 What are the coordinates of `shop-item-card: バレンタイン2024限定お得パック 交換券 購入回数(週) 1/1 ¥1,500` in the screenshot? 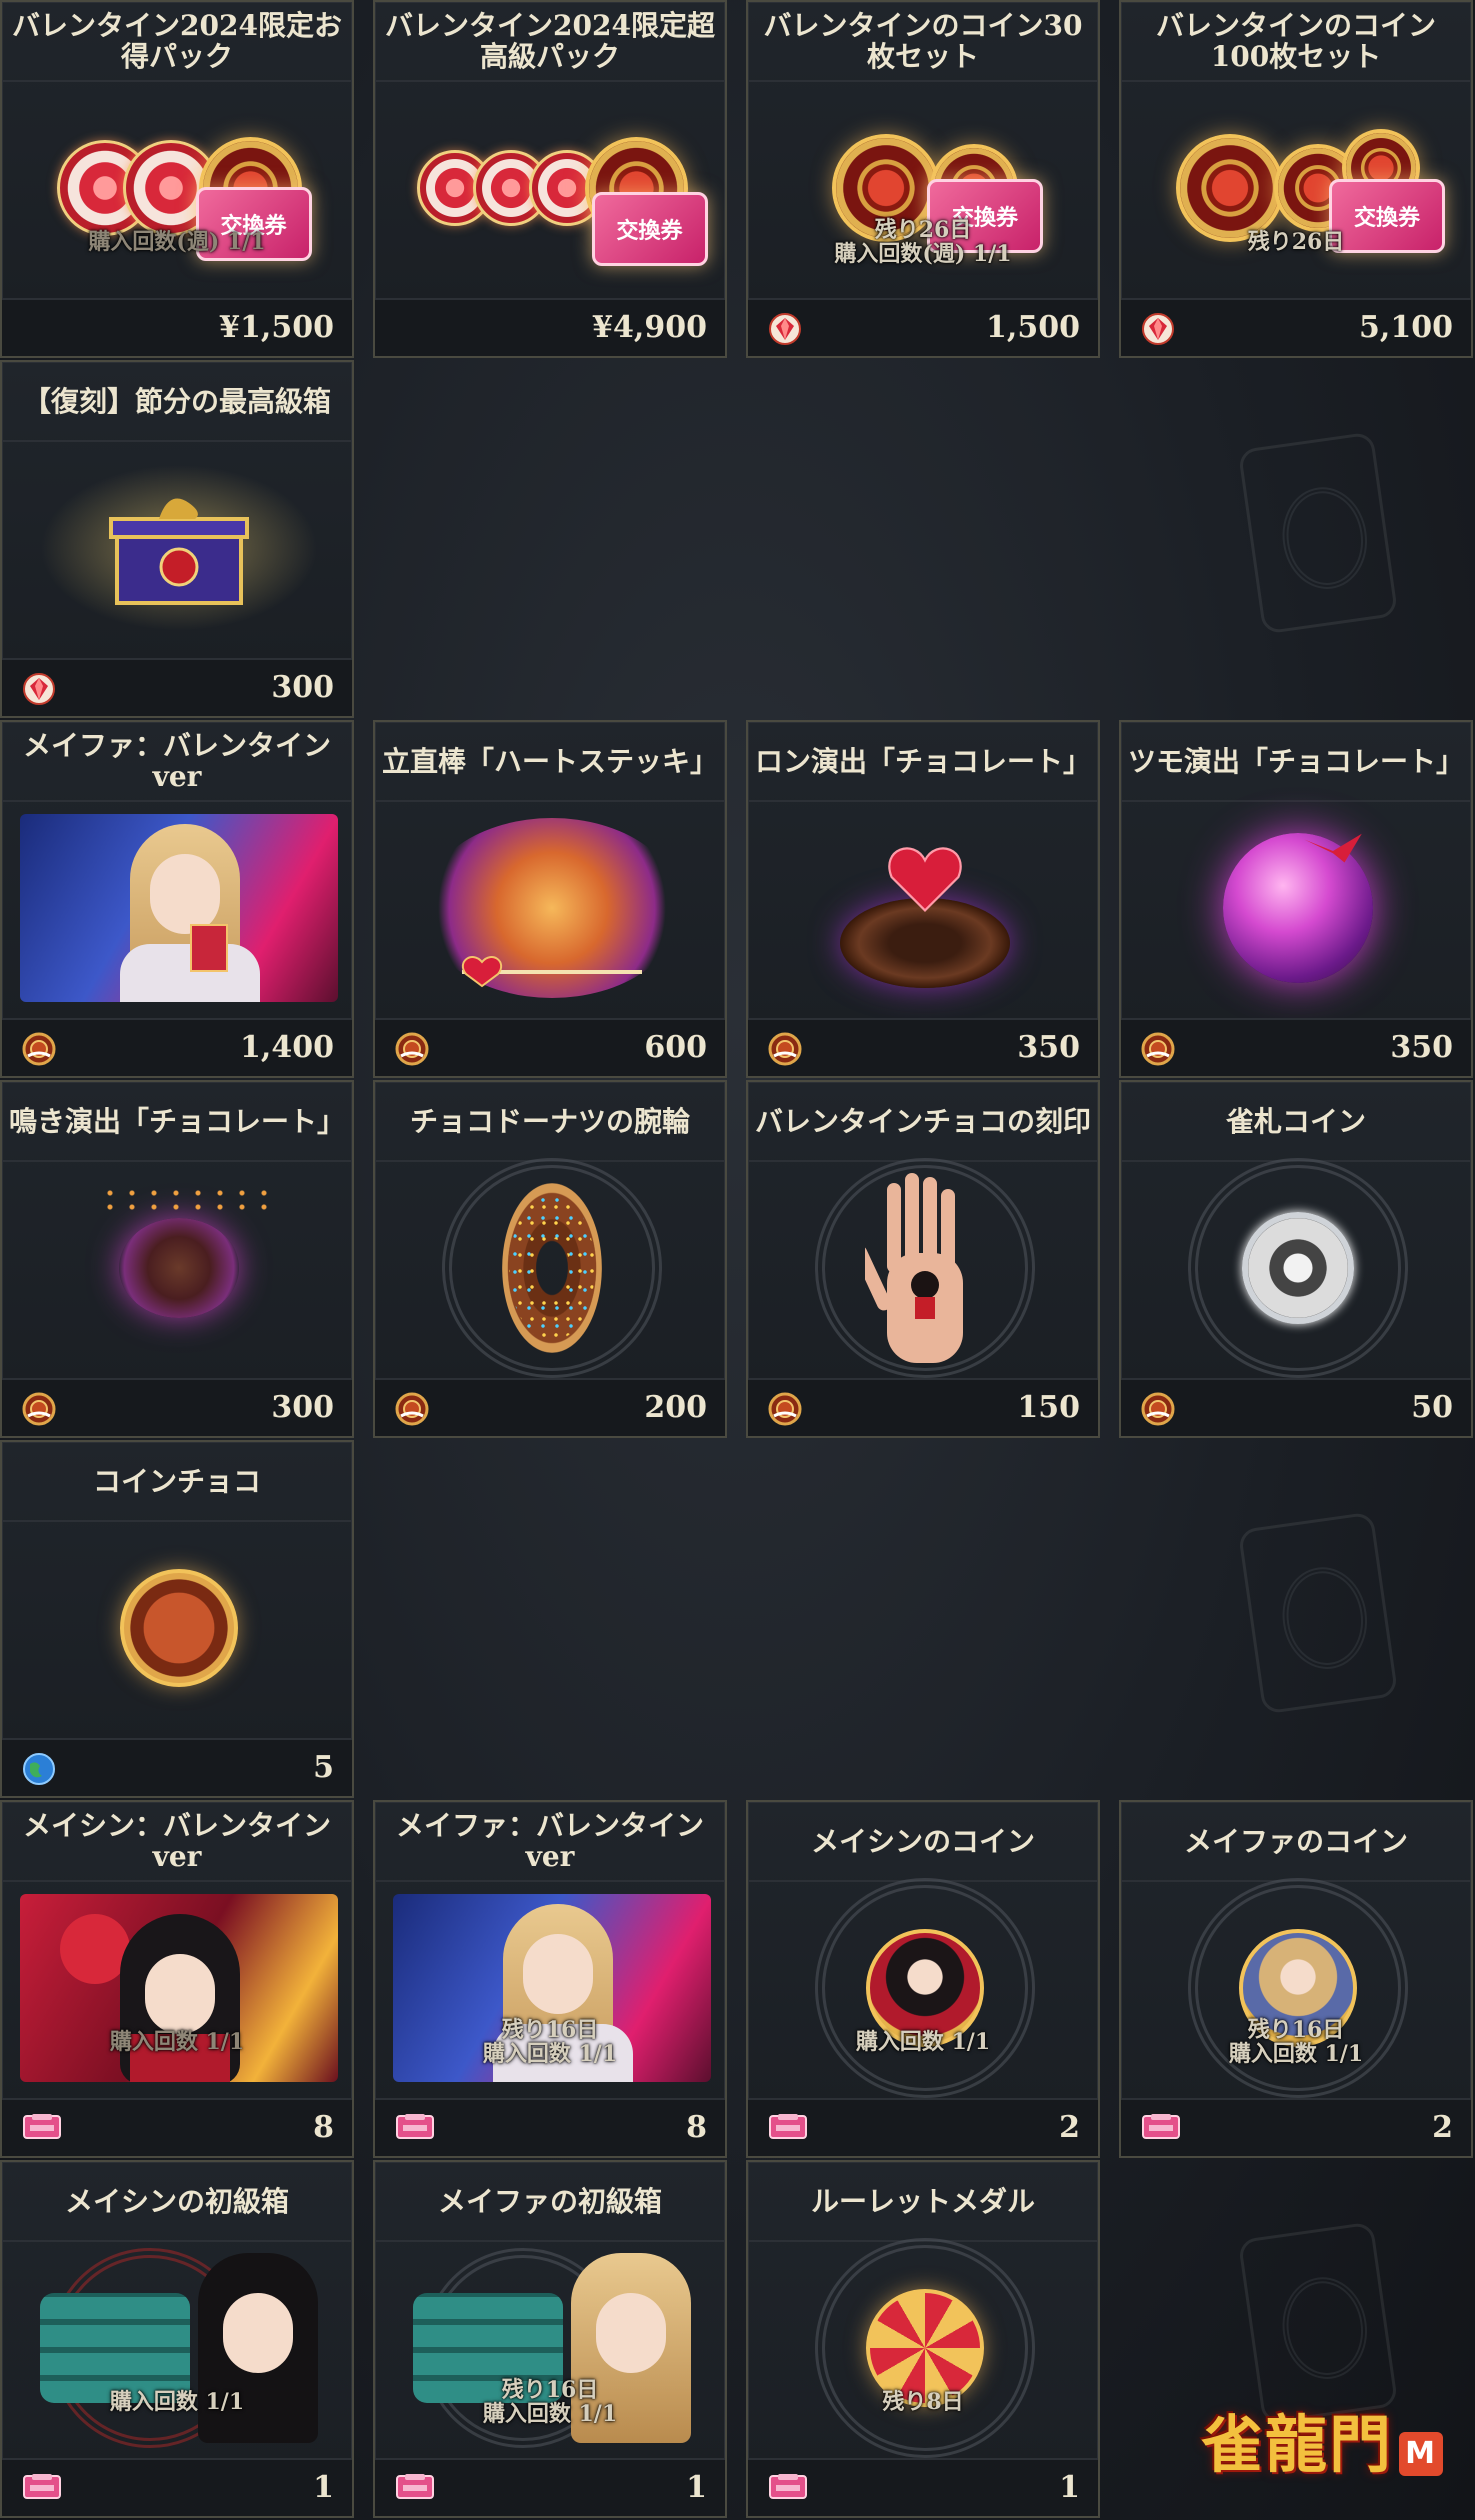 It's located at (177, 179).